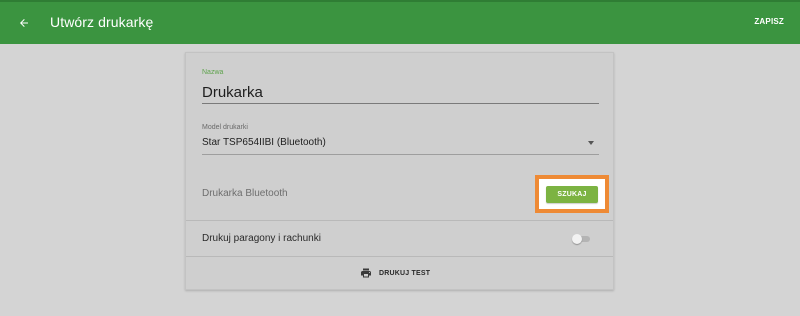  Describe the element at coordinates (405, 273) in the screenshot. I see `test-print-label: DRUKUJ TEST` at that location.